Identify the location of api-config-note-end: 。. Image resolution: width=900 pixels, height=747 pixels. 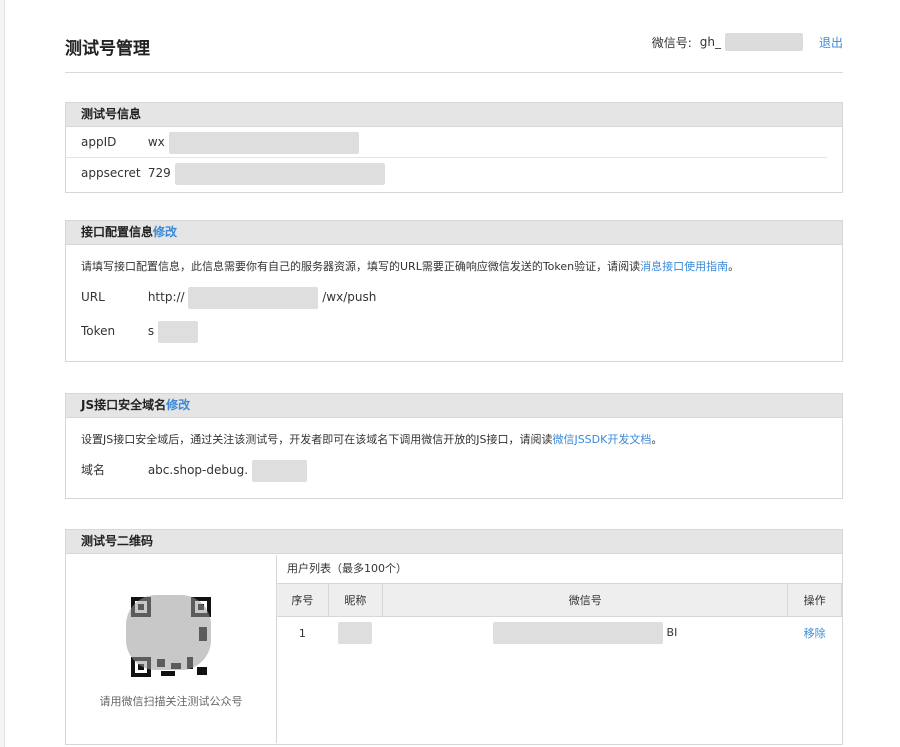
(734, 266).